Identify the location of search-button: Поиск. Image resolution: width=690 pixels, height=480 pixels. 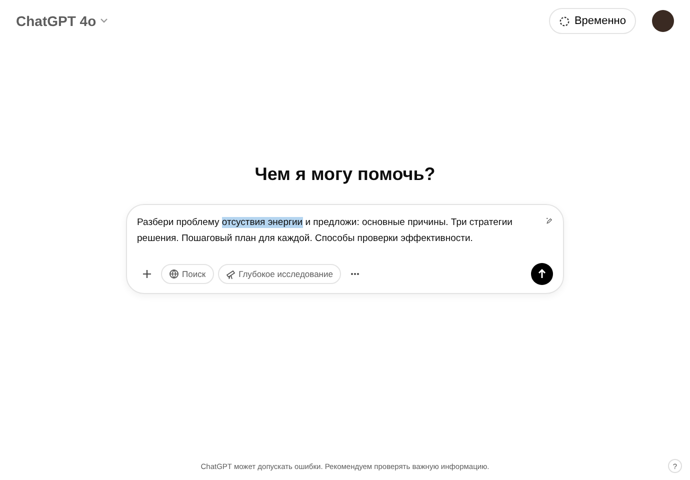
(187, 274).